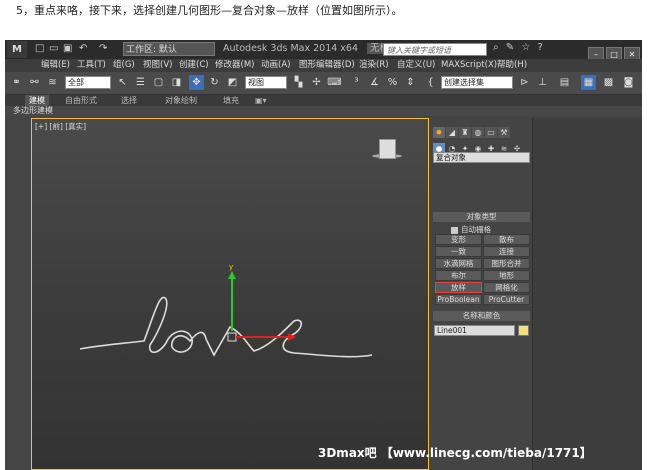  I want to click on name-color-rollout: 名称和颜色, so click(481, 316).